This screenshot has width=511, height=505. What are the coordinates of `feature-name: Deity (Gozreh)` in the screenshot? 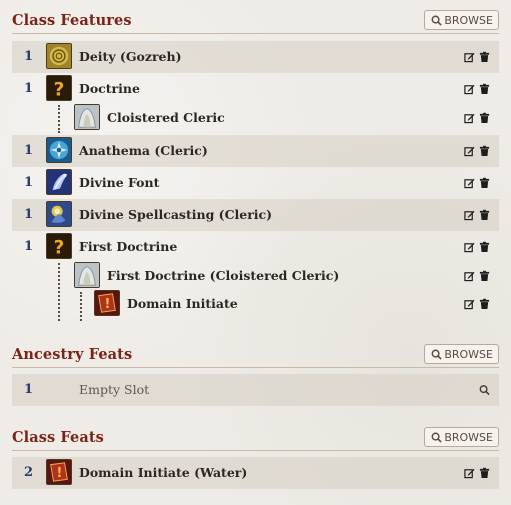 It's located at (130, 56).